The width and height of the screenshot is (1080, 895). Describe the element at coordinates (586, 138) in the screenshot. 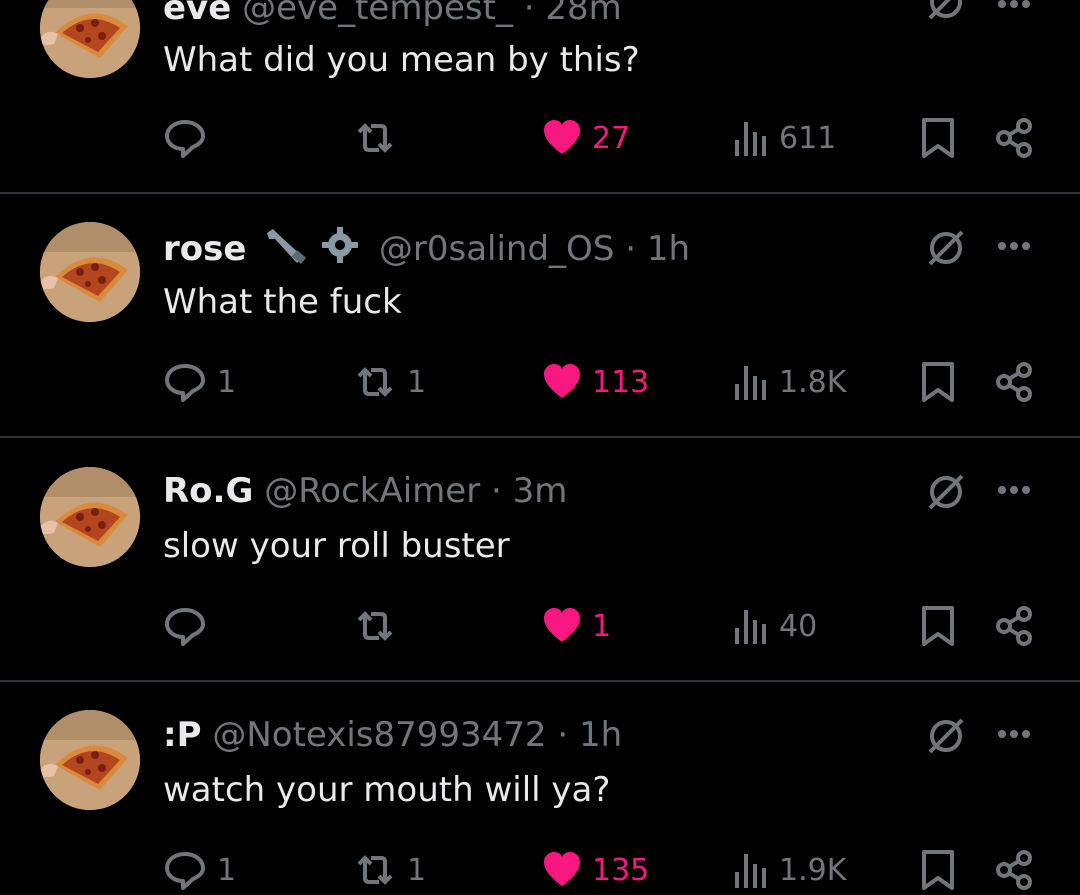

I see `like-button: 27` at that location.